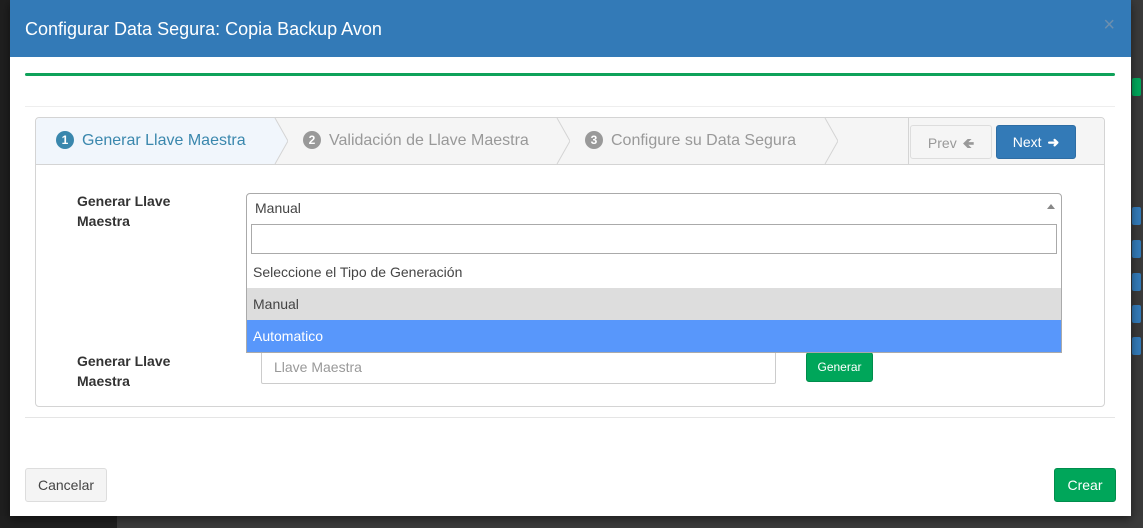 This screenshot has height=528, width=1143. I want to click on close-icon: ×, so click(1109, 25).